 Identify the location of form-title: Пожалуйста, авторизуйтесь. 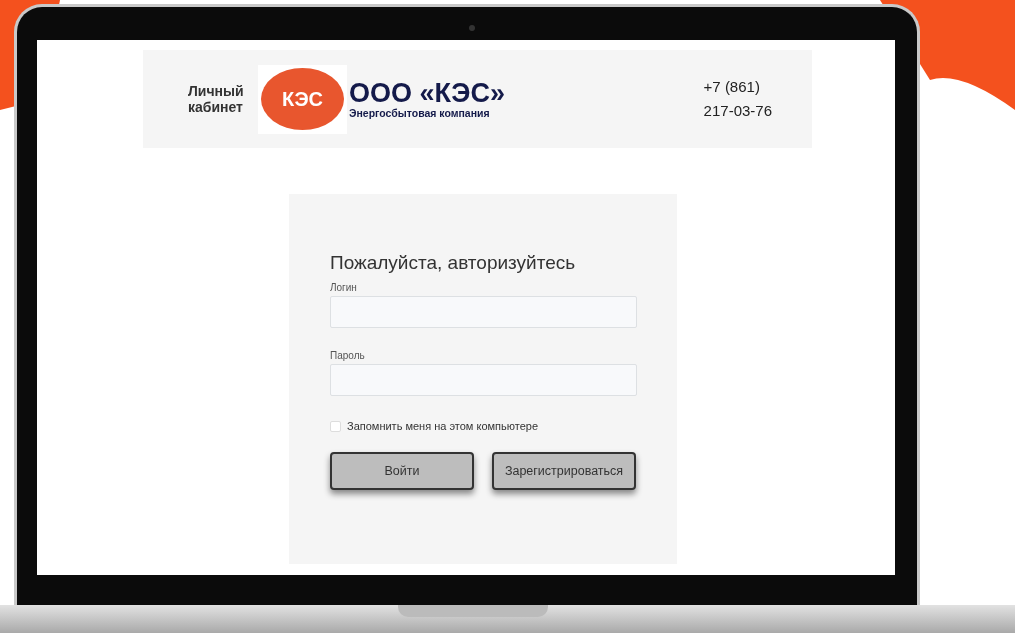
(453, 263).